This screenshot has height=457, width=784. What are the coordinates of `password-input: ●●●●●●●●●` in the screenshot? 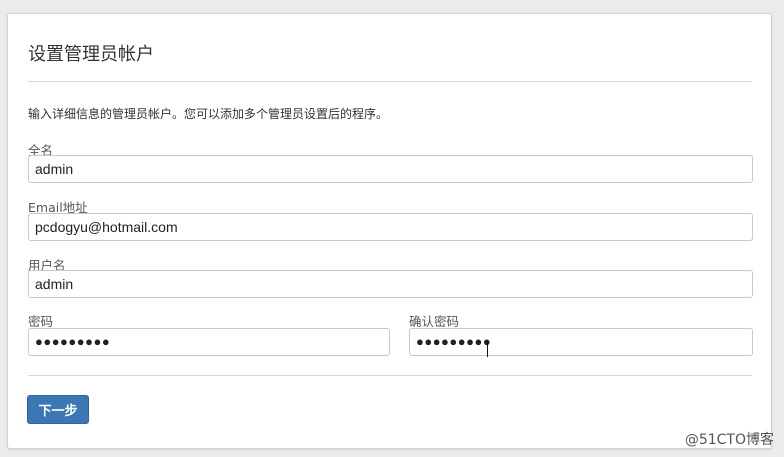 It's located at (209, 342).